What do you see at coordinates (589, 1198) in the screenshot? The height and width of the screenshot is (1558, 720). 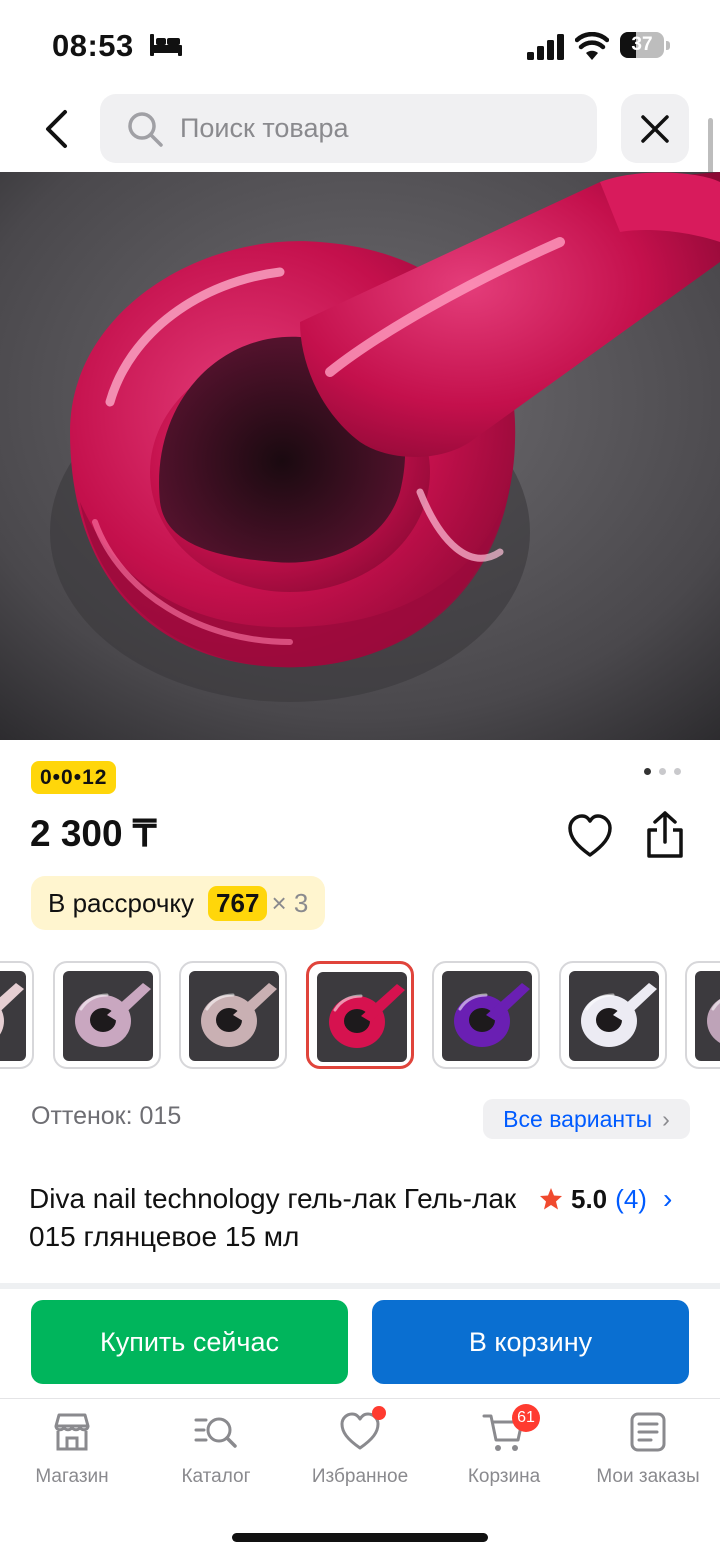 I see `rating-score: 5.0` at bounding box center [589, 1198].